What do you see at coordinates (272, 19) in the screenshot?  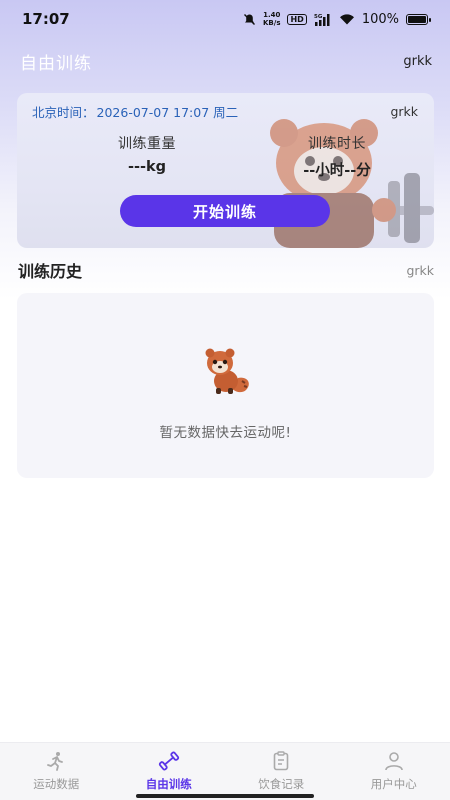 I see `network-speed: 1.40 KB/s` at bounding box center [272, 19].